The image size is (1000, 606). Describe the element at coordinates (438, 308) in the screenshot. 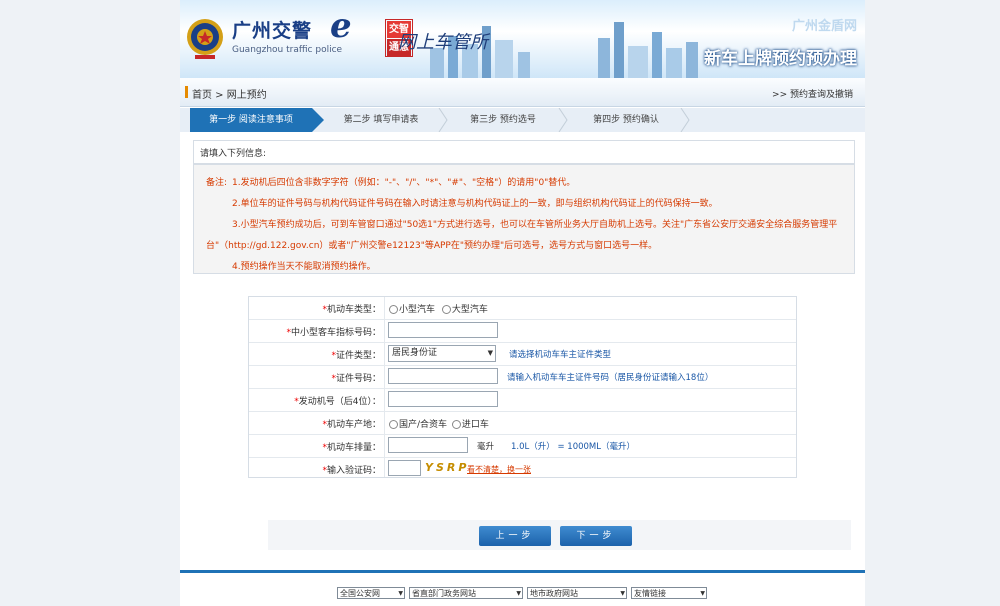

I see `vehicle-type-radios: 小型汽车 大型汽车` at that location.